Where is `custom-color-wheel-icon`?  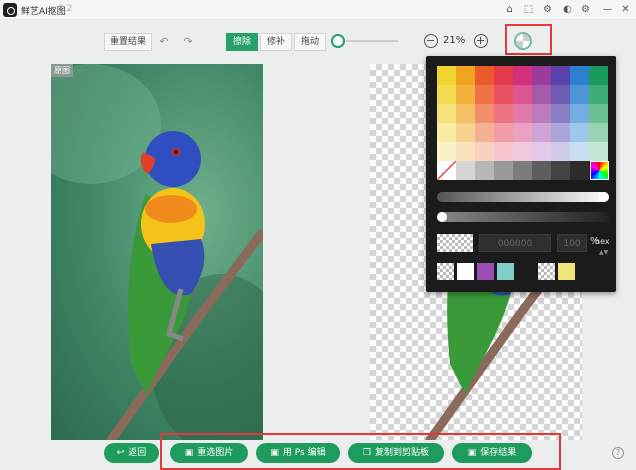 custom-color-wheel-icon is located at coordinates (599, 170).